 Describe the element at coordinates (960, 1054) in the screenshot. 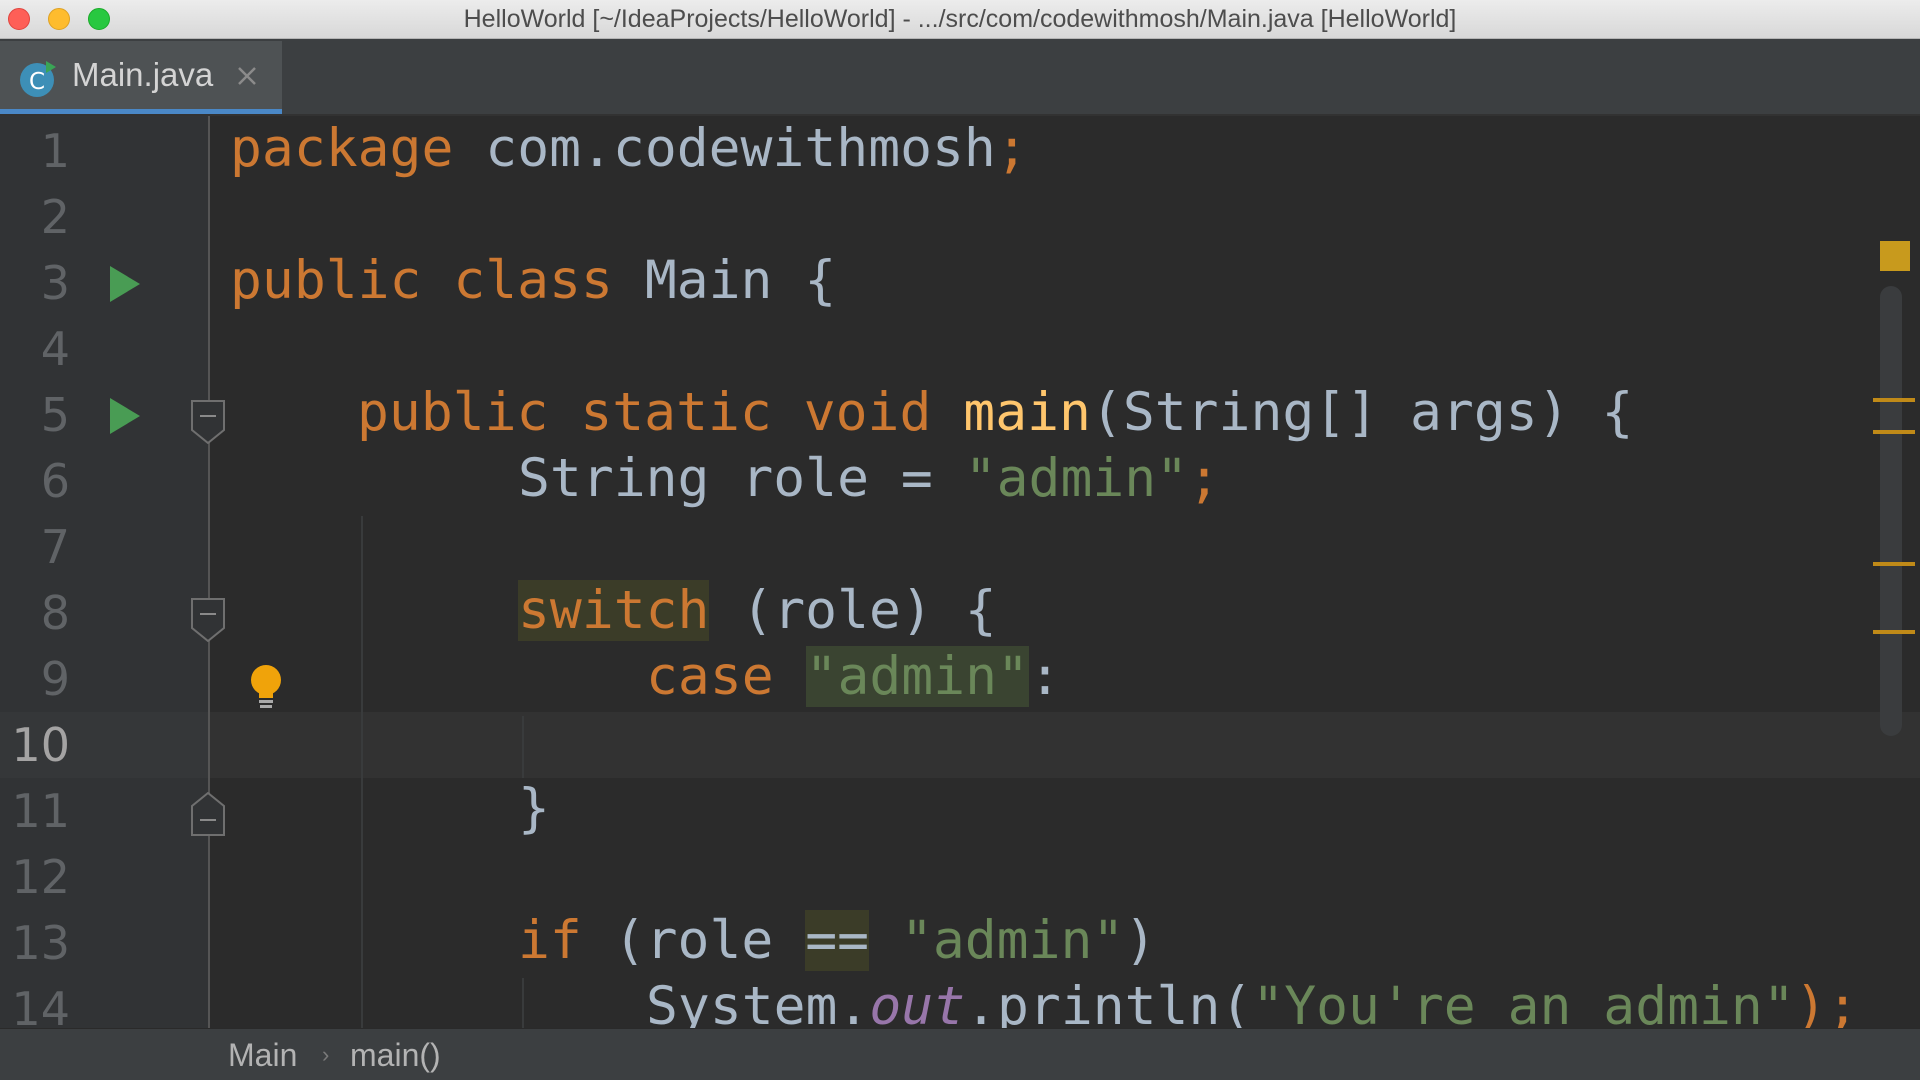

I see `breadcrumb: Main › main()` at that location.